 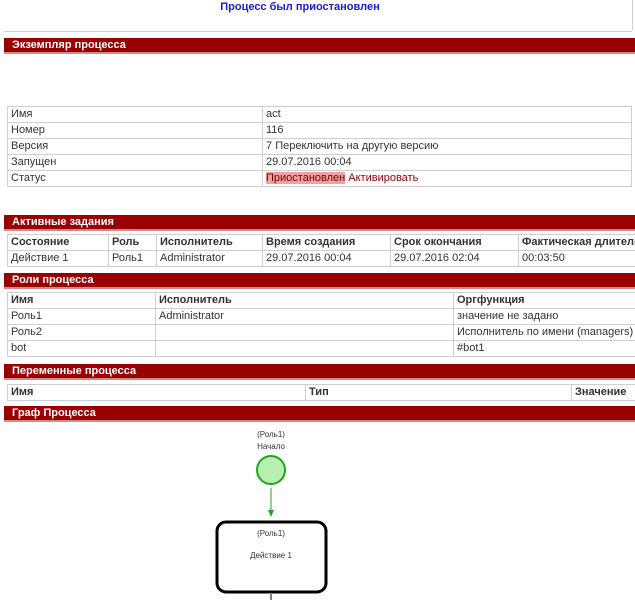 I want to click on top-divider, so click(x=318, y=31).